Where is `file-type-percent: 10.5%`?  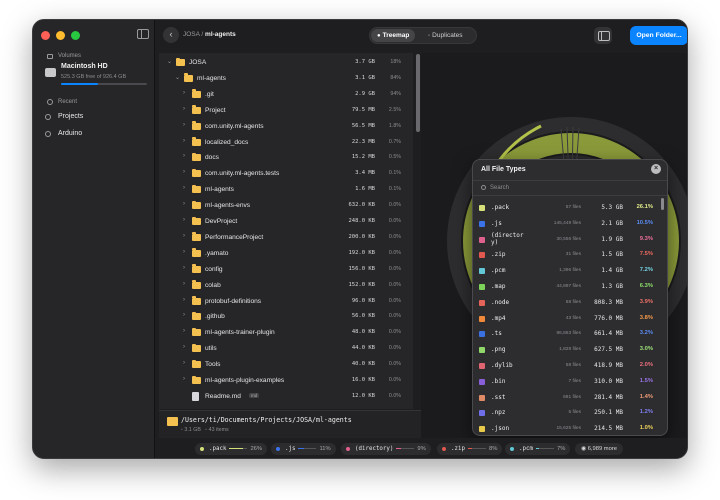
file-type-percent: 10.5% is located at coordinates (644, 222).